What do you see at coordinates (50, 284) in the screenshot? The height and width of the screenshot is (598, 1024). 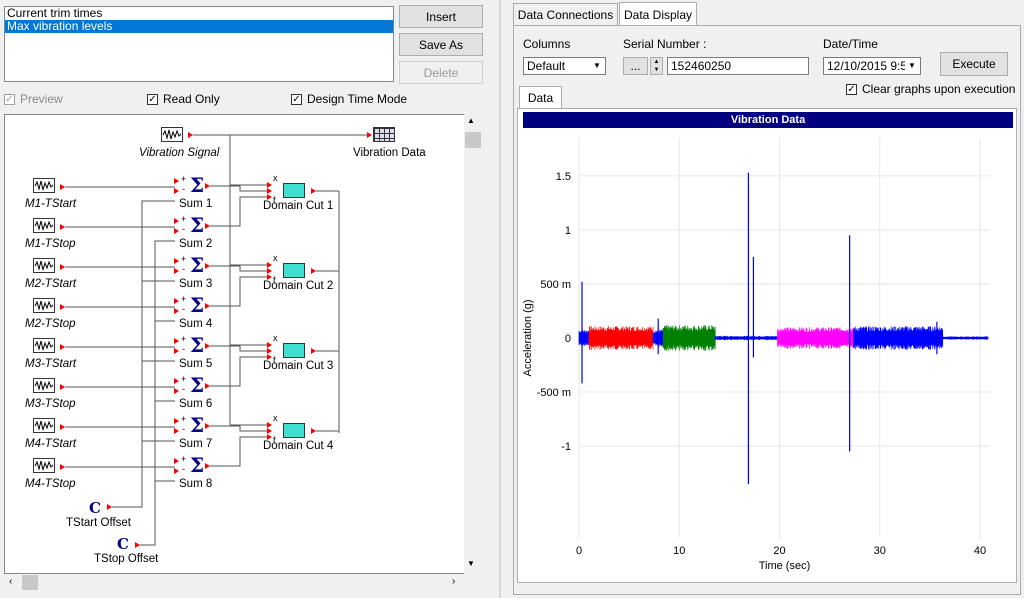 I see `input-label: M2-TStart` at bounding box center [50, 284].